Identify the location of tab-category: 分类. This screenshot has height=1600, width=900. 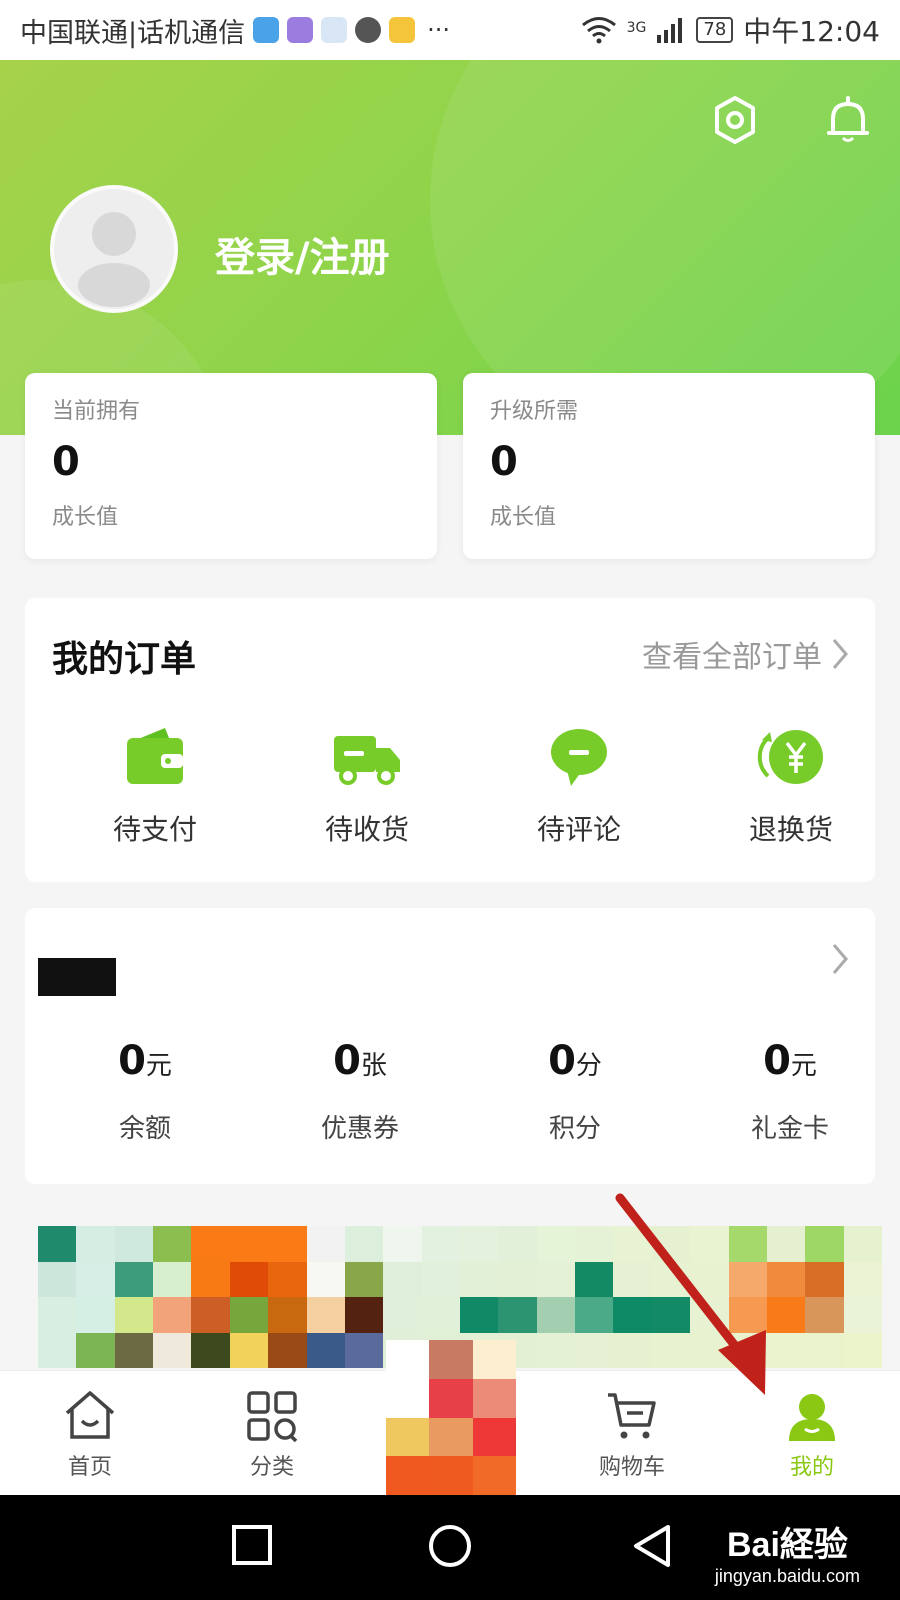
(272, 1435).